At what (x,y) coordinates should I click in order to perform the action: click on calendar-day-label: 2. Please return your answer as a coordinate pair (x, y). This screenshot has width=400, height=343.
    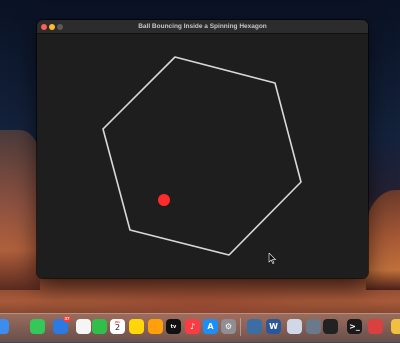
    Looking at the image, I should click on (117, 327).